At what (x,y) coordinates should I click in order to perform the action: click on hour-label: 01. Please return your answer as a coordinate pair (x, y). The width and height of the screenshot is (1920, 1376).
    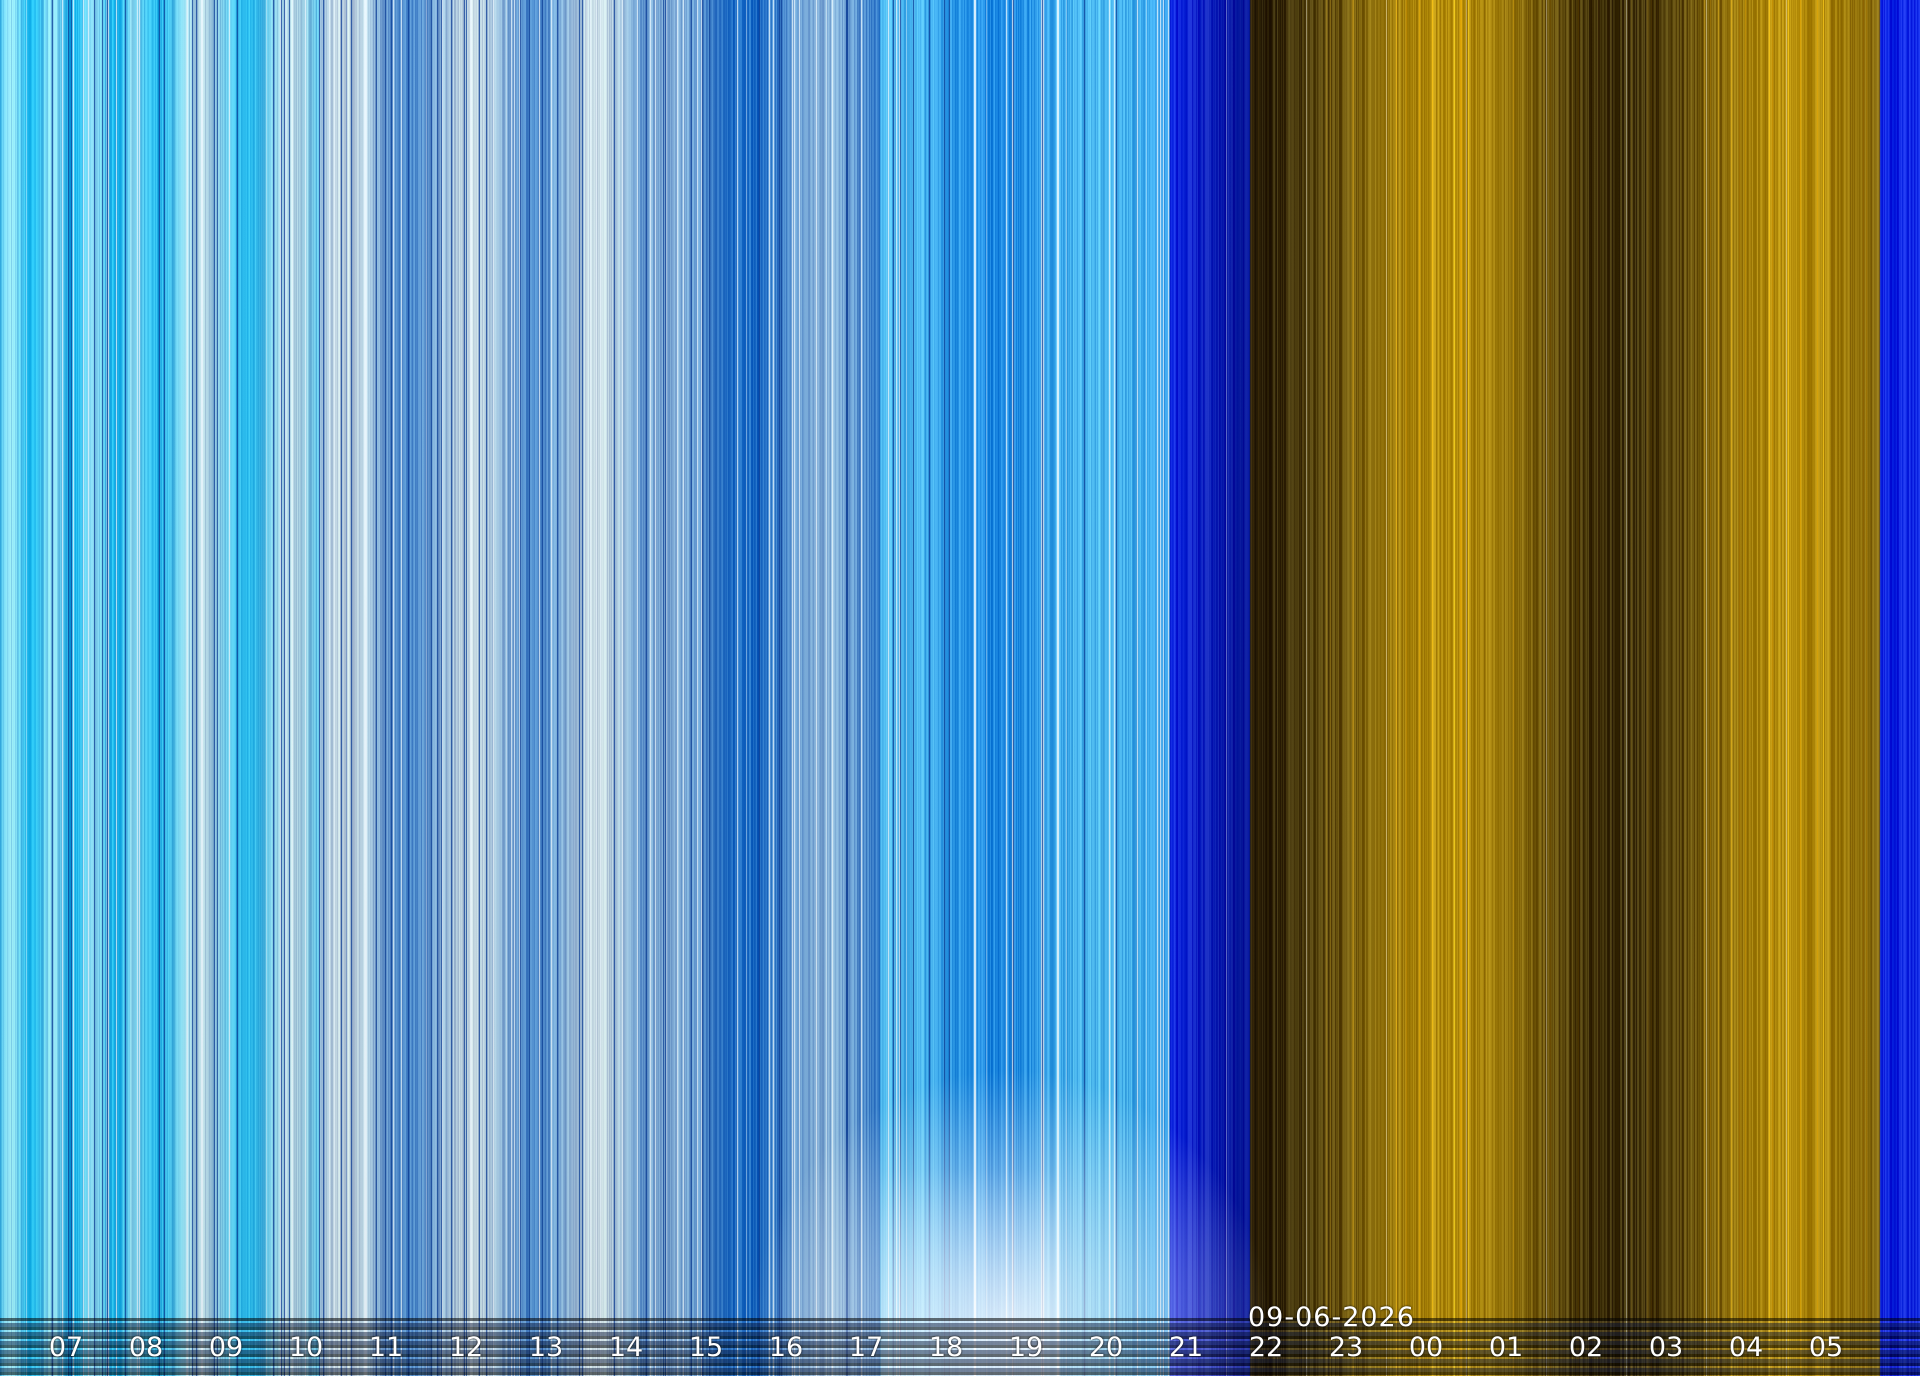
    Looking at the image, I should click on (1506, 1347).